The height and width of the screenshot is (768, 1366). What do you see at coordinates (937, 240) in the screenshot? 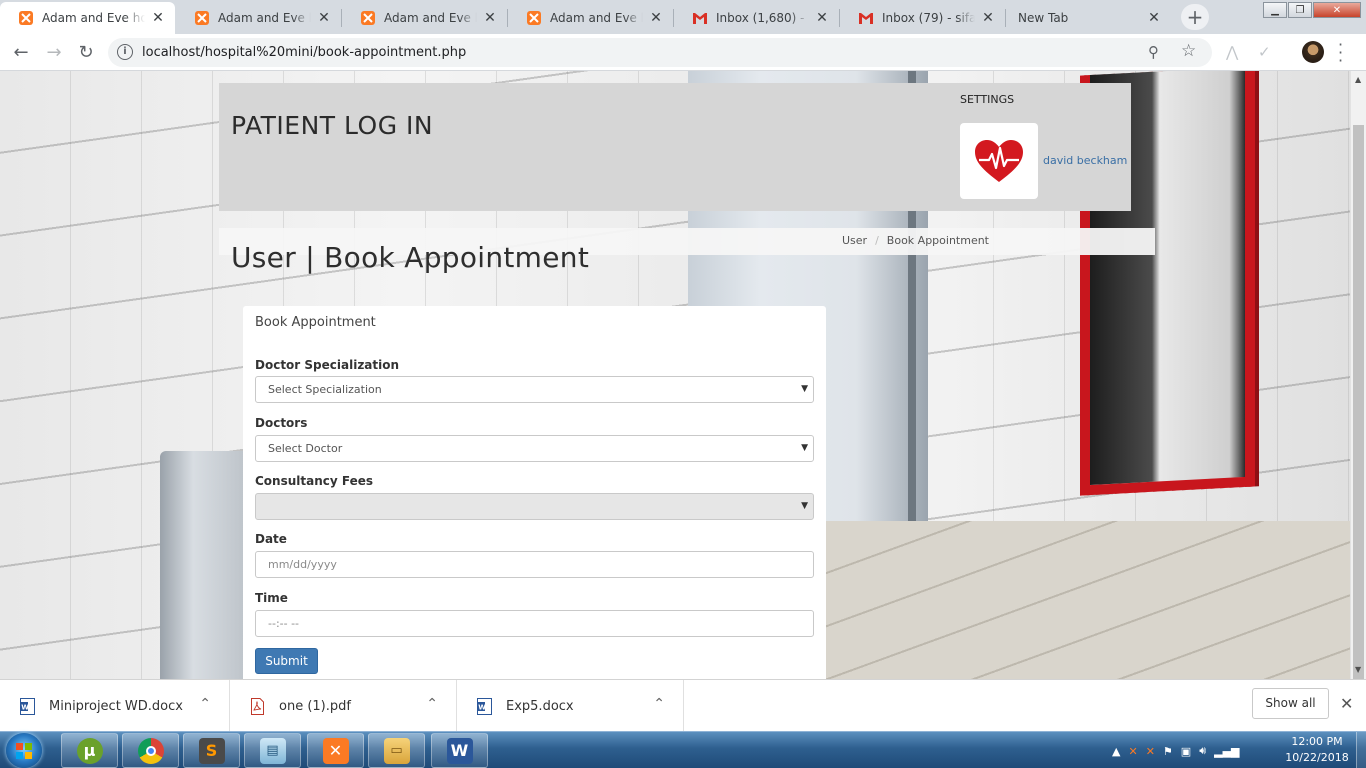
I see `breadcrumb-item-current: Book Appointment` at bounding box center [937, 240].